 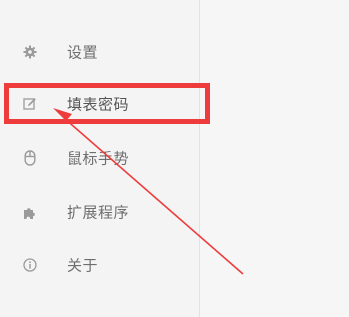 What do you see at coordinates (30, 212) in the screenshot?
I see `puzzle-icon` at bounding box center [30, 212].